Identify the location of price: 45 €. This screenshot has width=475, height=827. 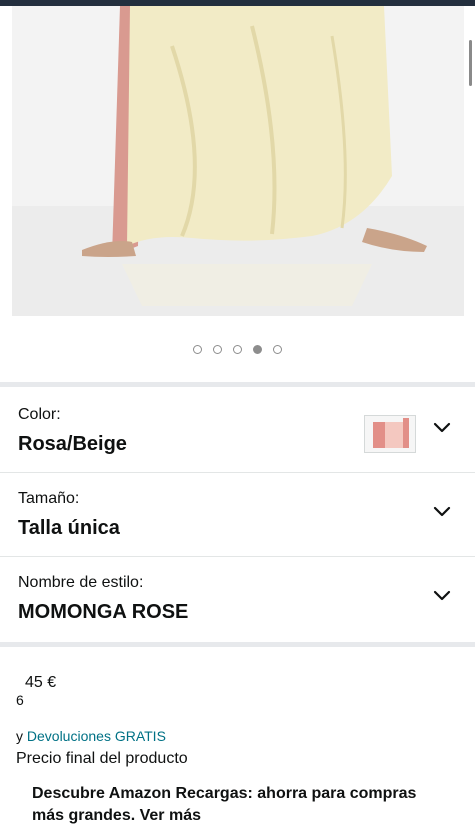
(41, 682).